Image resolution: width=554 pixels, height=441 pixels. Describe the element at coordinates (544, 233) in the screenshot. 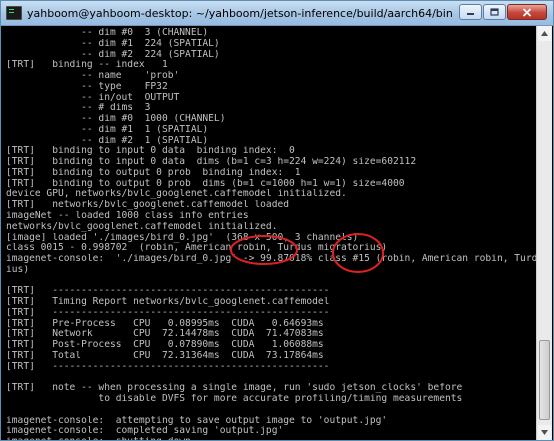

I see `vertical-scrollbar` at that location.